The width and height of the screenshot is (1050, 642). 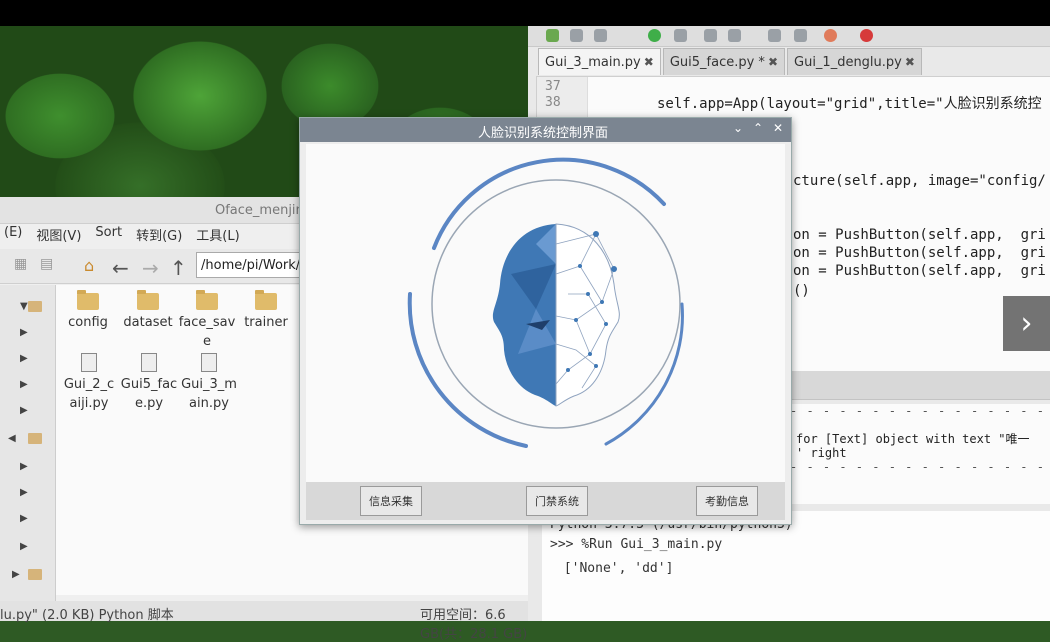 What do you see at coordinates (866, 35) in the screenshot?
I see `toolbar-halt-icon` at bounding box center [866, 35].